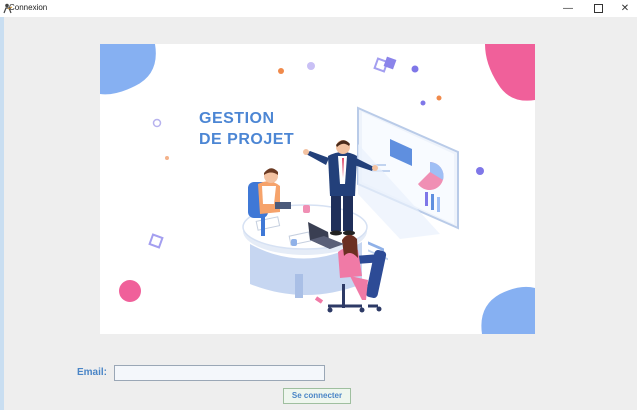  Describe the element at coordinates (2, 205) in the screenshot. I see `desktop-edge` at that location.